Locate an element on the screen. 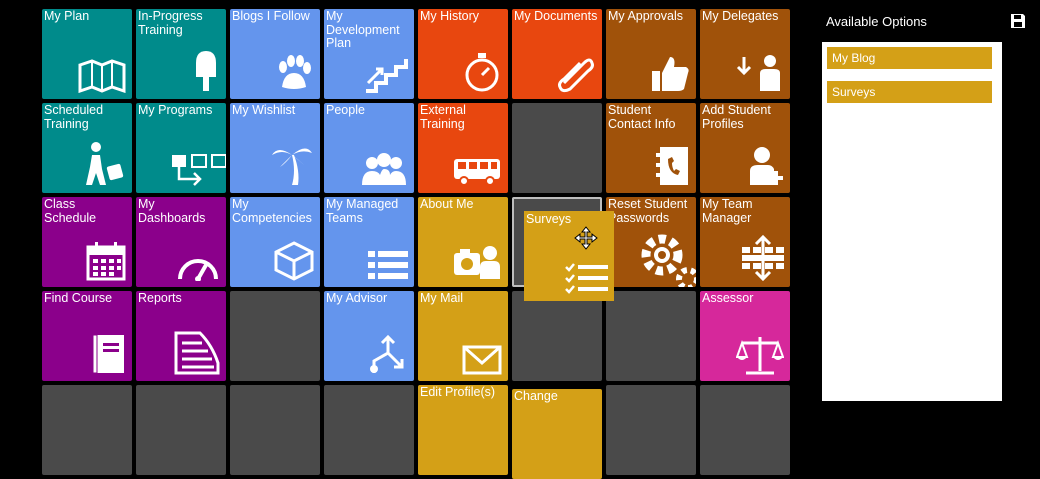  tile-label: Reset Student Passwords is located at coordinates (648, 211).